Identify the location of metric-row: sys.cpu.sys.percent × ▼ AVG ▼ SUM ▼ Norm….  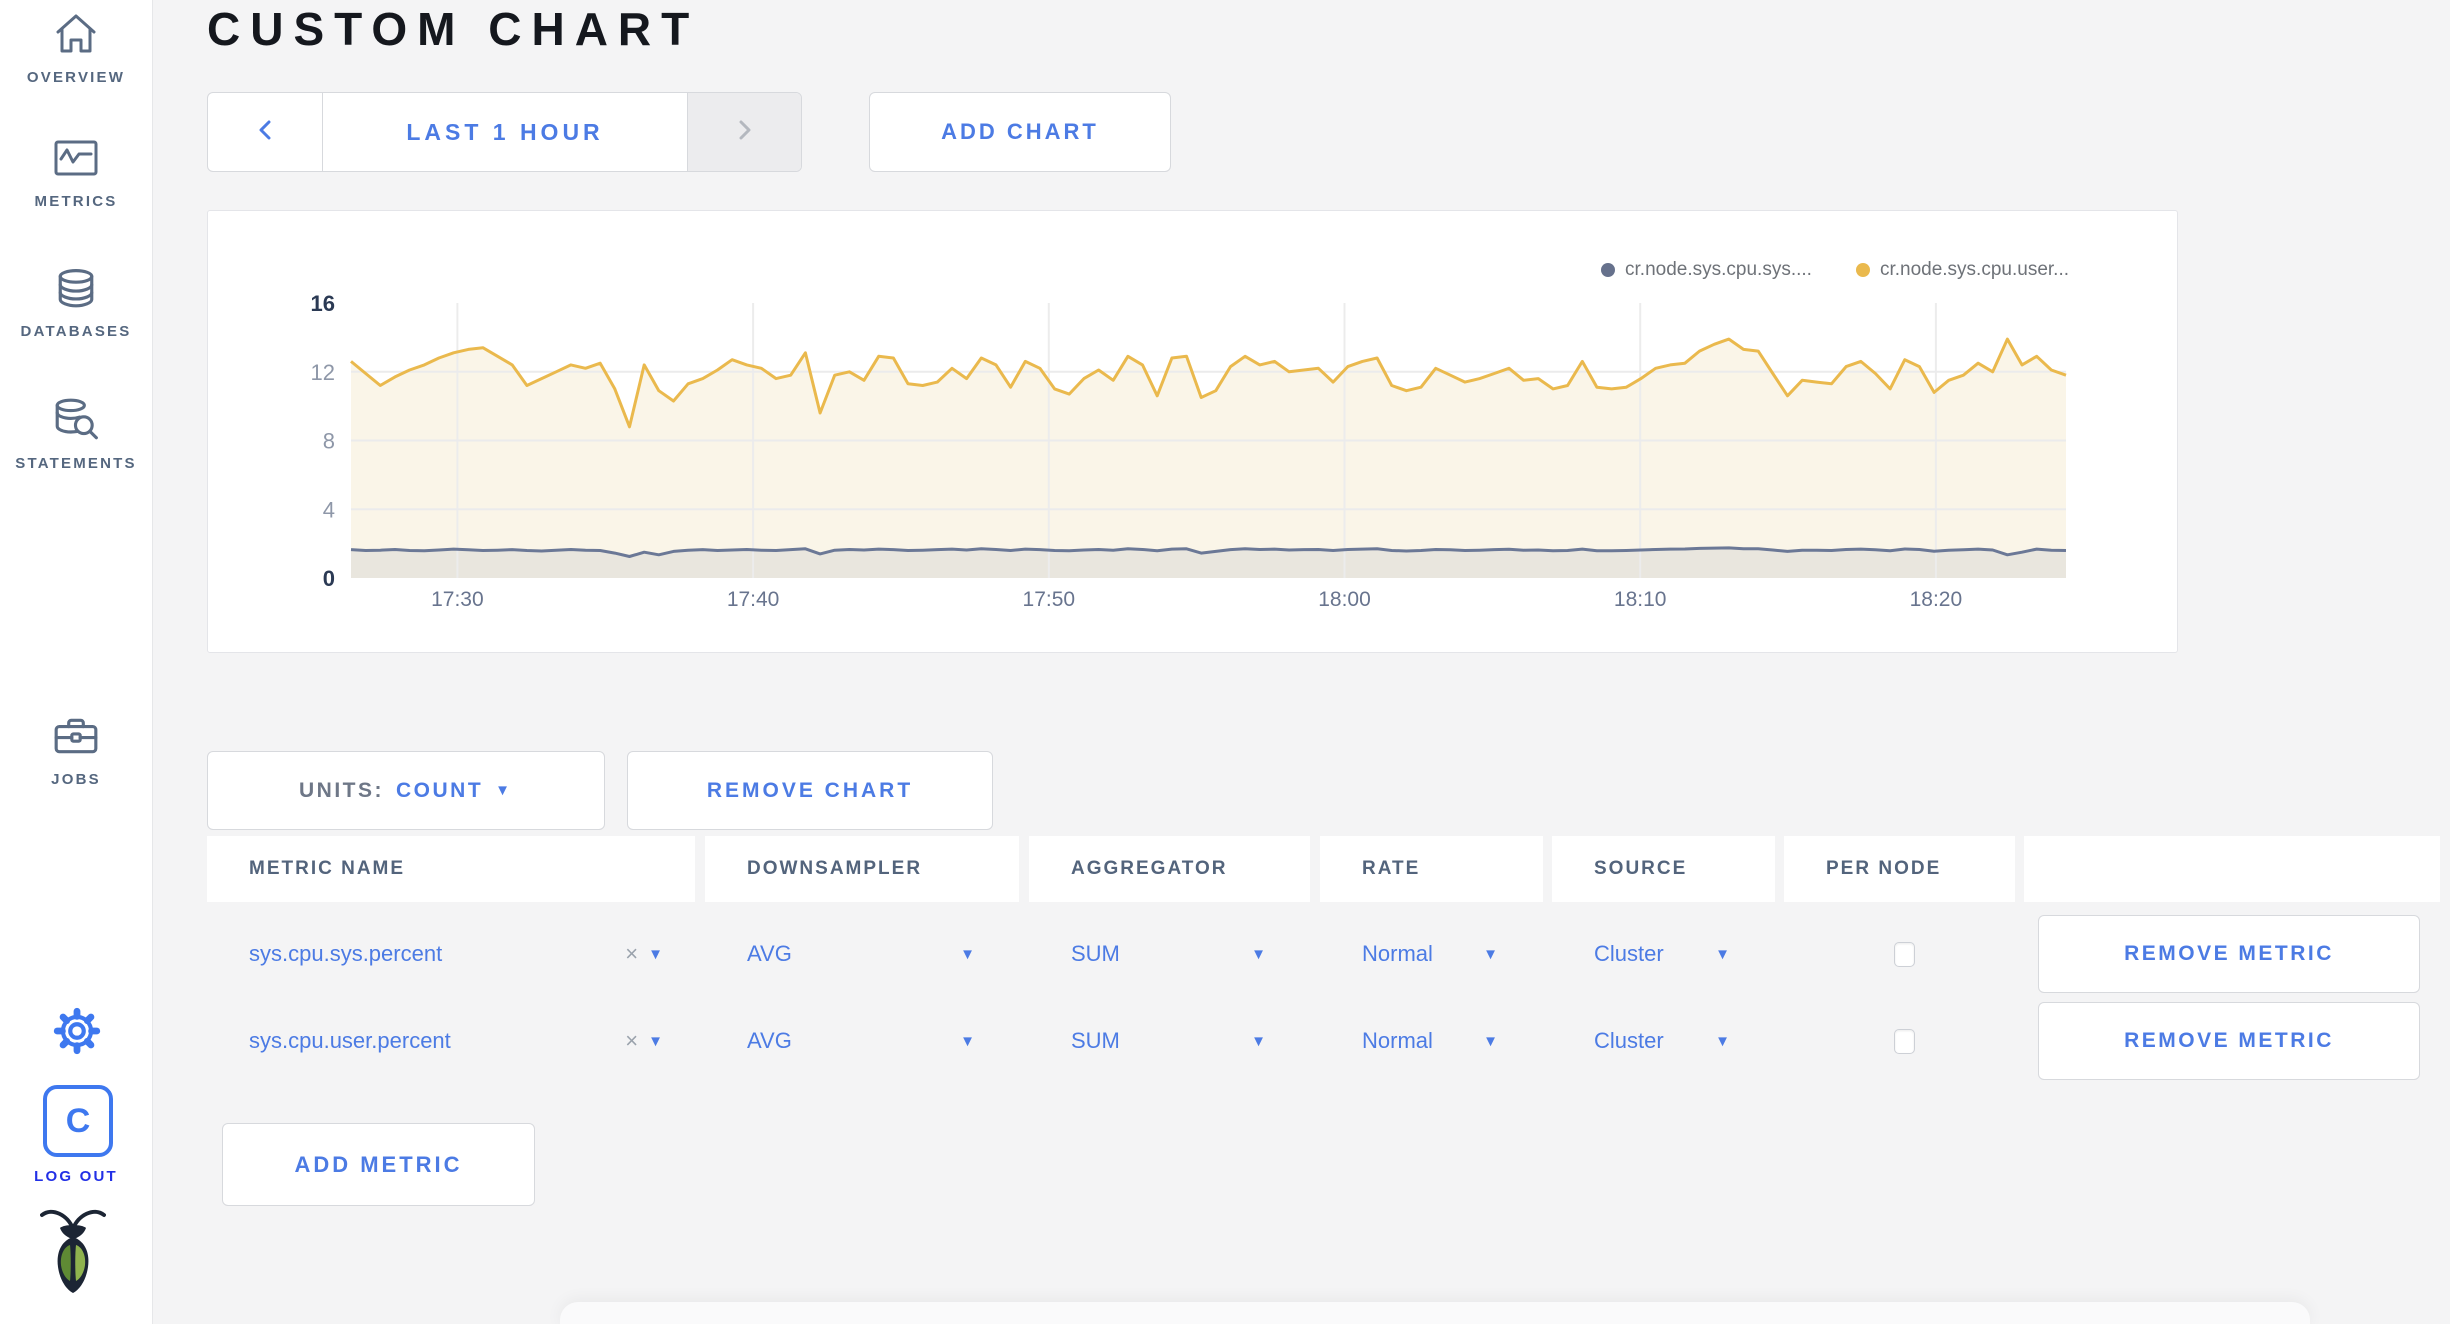
(1313, 954).